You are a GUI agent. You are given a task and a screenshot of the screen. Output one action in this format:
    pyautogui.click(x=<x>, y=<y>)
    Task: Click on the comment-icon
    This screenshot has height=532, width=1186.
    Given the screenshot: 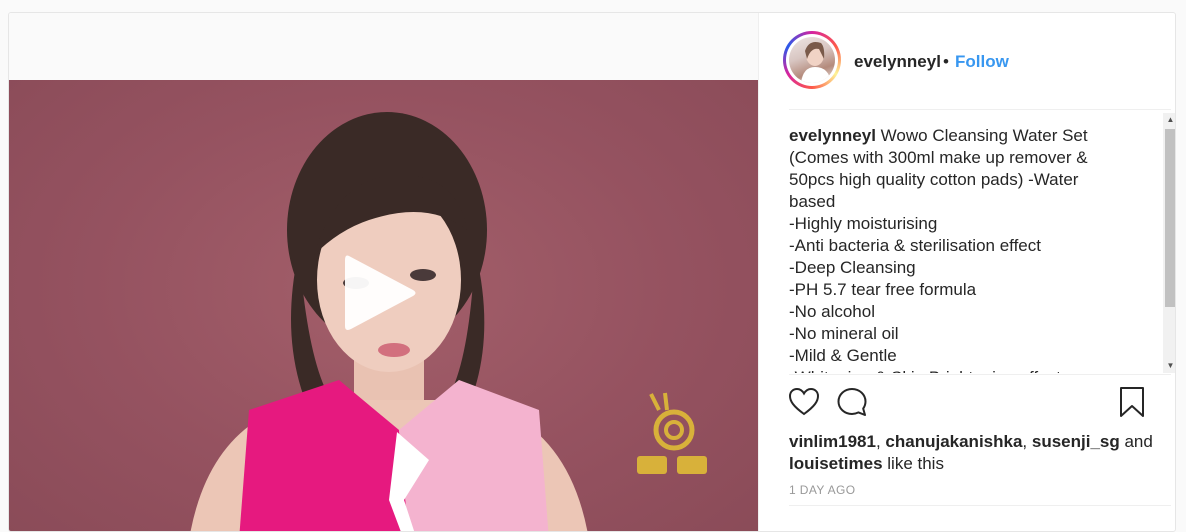 What is the action you would take?
    pyautogui.click(x=852, y=402)
    